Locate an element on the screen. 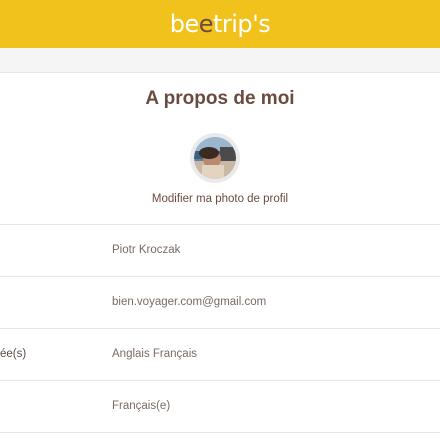 This screenshot has height=440, width=440. field-value-nationality: Français(e) is located at coordinates (141, 406).